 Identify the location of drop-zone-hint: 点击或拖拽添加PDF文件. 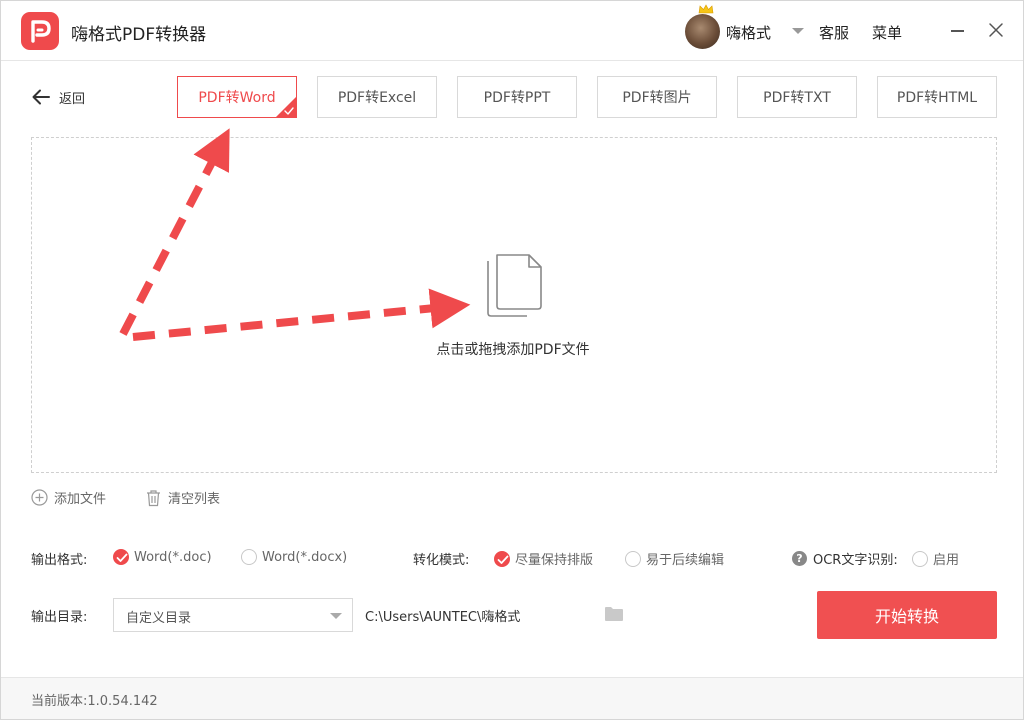
(513, 350).